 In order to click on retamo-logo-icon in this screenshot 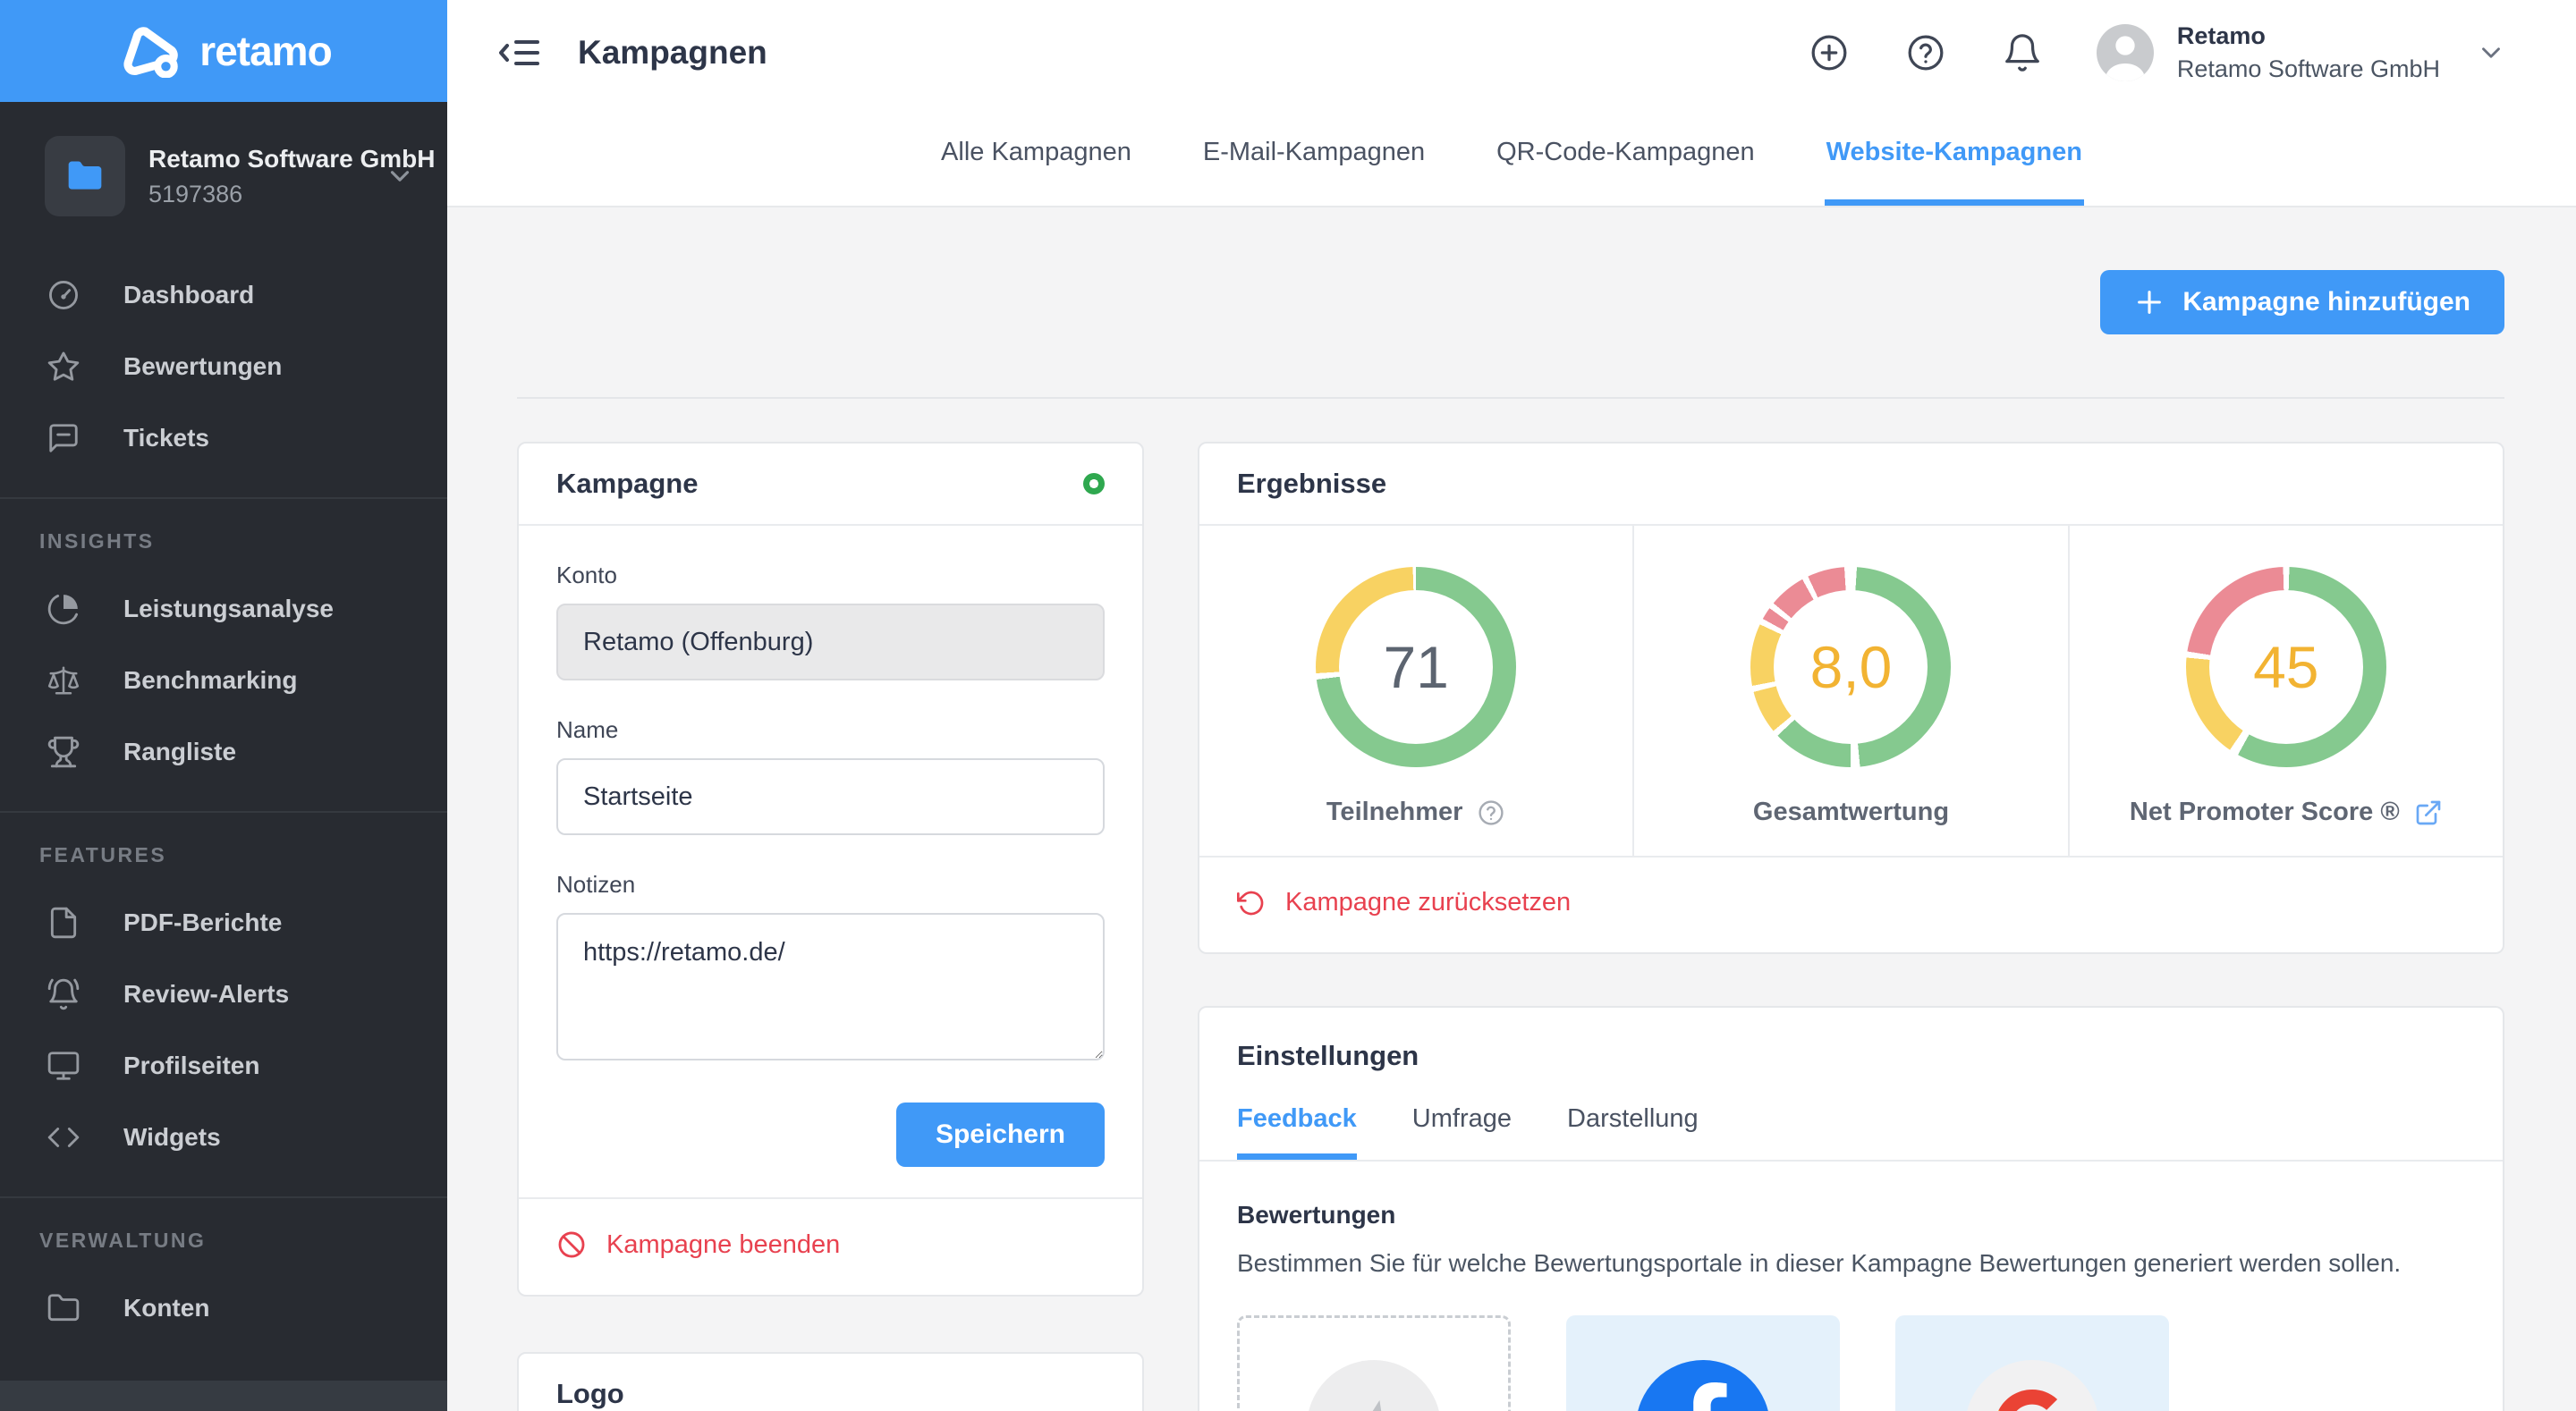, I will do `click(149, 51)`.